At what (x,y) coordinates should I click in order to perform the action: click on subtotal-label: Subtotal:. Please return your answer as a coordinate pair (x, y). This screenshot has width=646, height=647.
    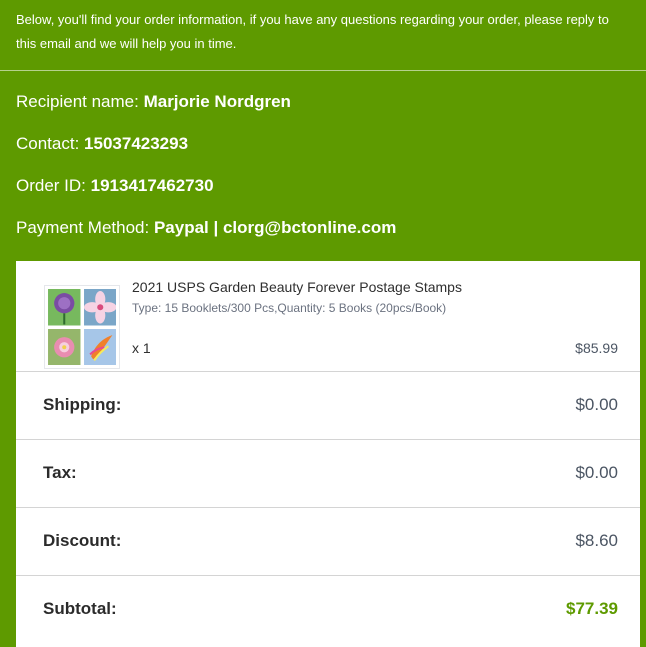
    Looking at the image, I should click on (80, 608).